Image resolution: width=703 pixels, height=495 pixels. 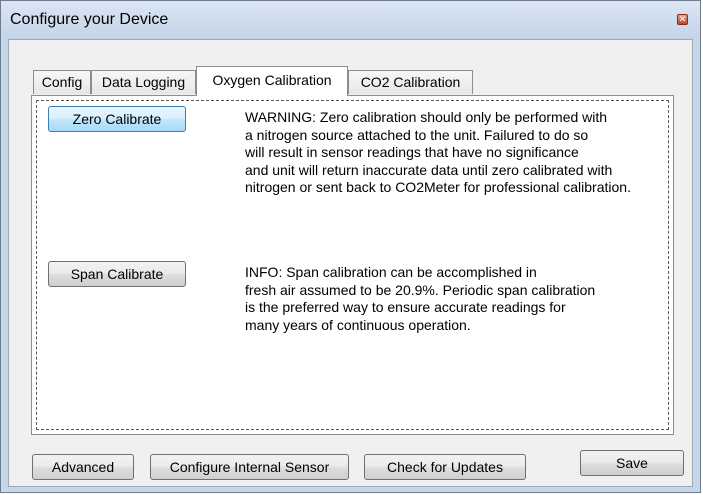 I want to click on close-icon: ✕, so click(x=682, y=19).